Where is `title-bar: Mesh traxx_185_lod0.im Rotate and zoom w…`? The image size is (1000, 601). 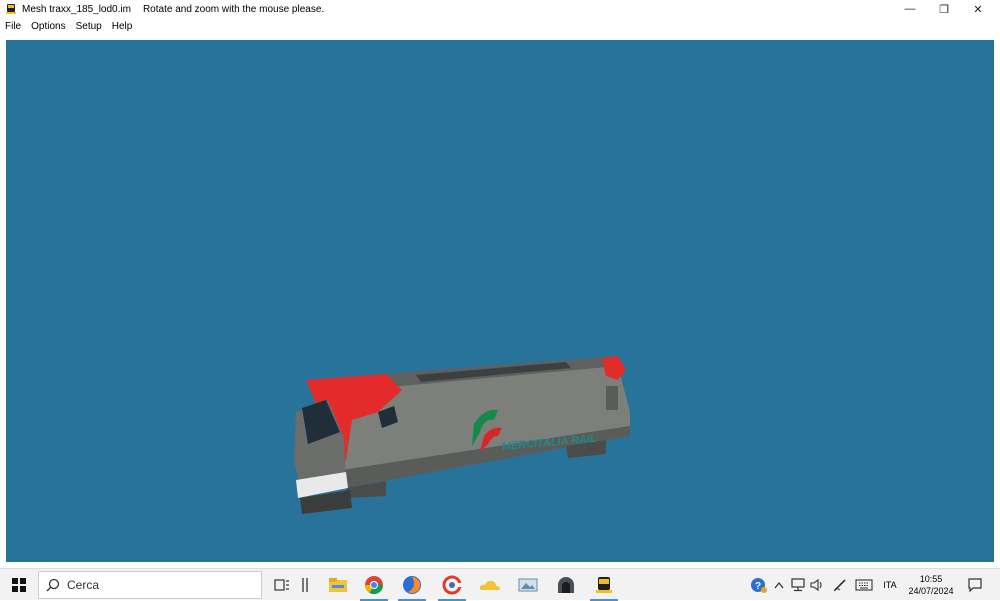
title-bar: Mesh traxx_185_lod0.im Rotate and zoom w… is located at coordinates (500, 9).